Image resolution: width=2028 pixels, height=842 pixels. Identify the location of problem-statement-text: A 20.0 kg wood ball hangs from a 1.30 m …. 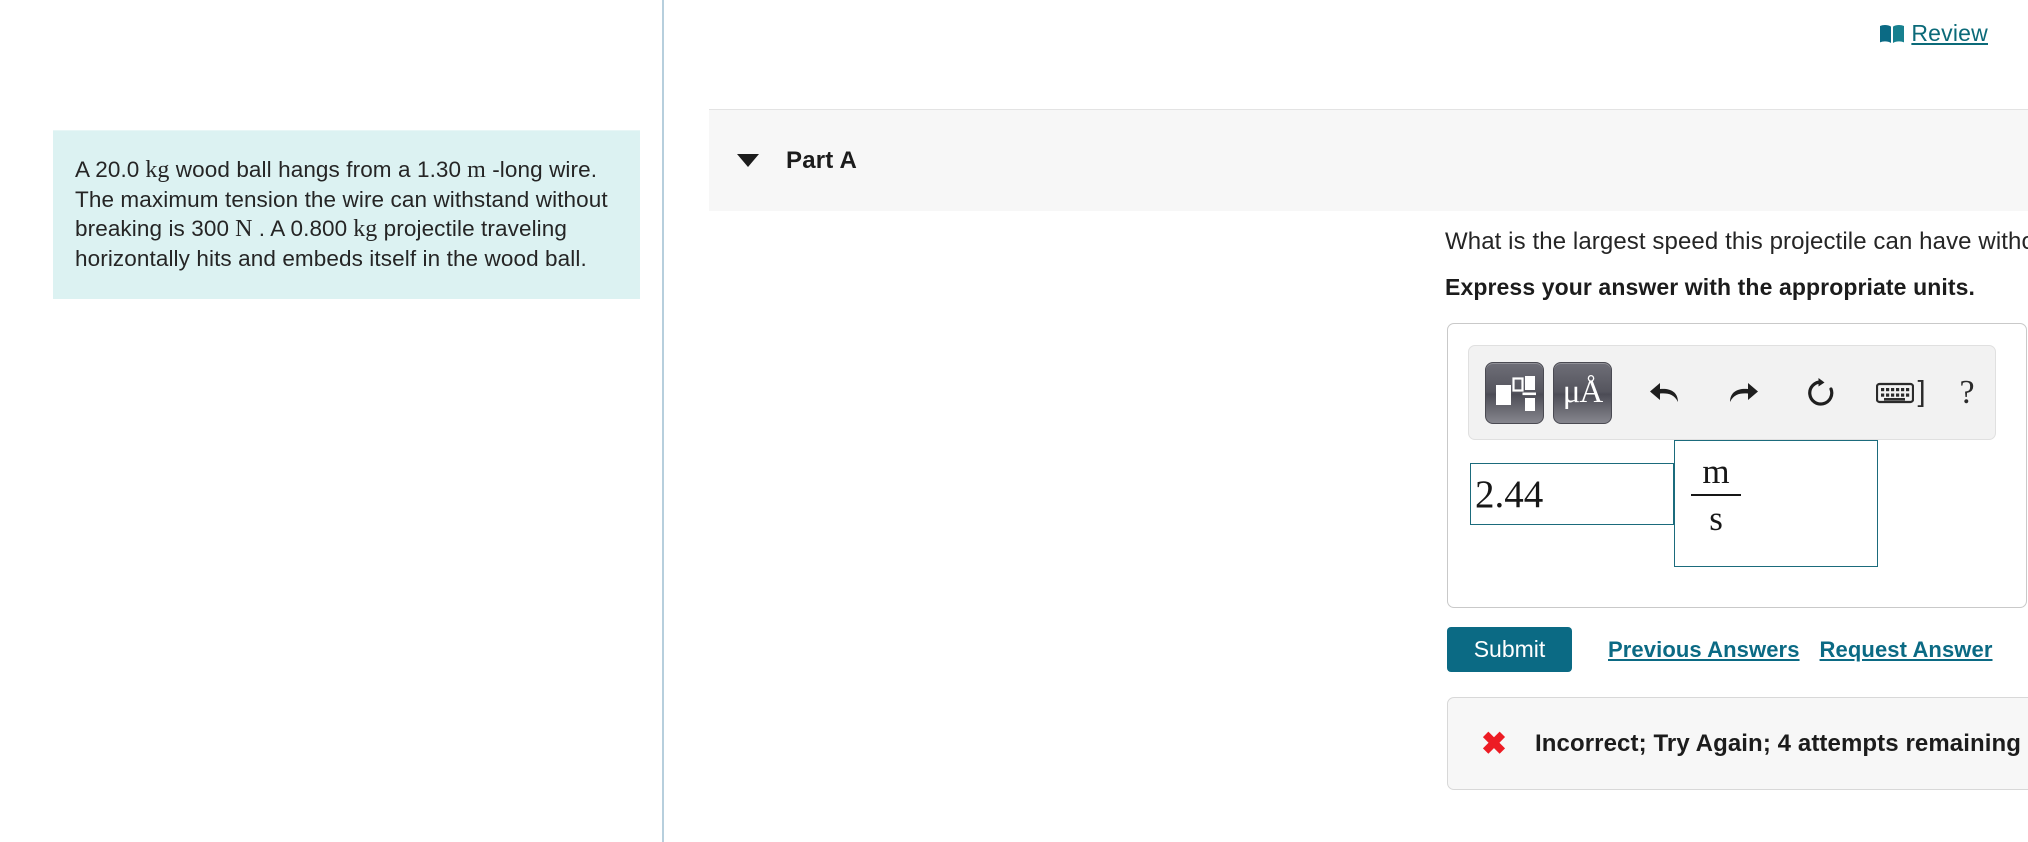
(346, 214).